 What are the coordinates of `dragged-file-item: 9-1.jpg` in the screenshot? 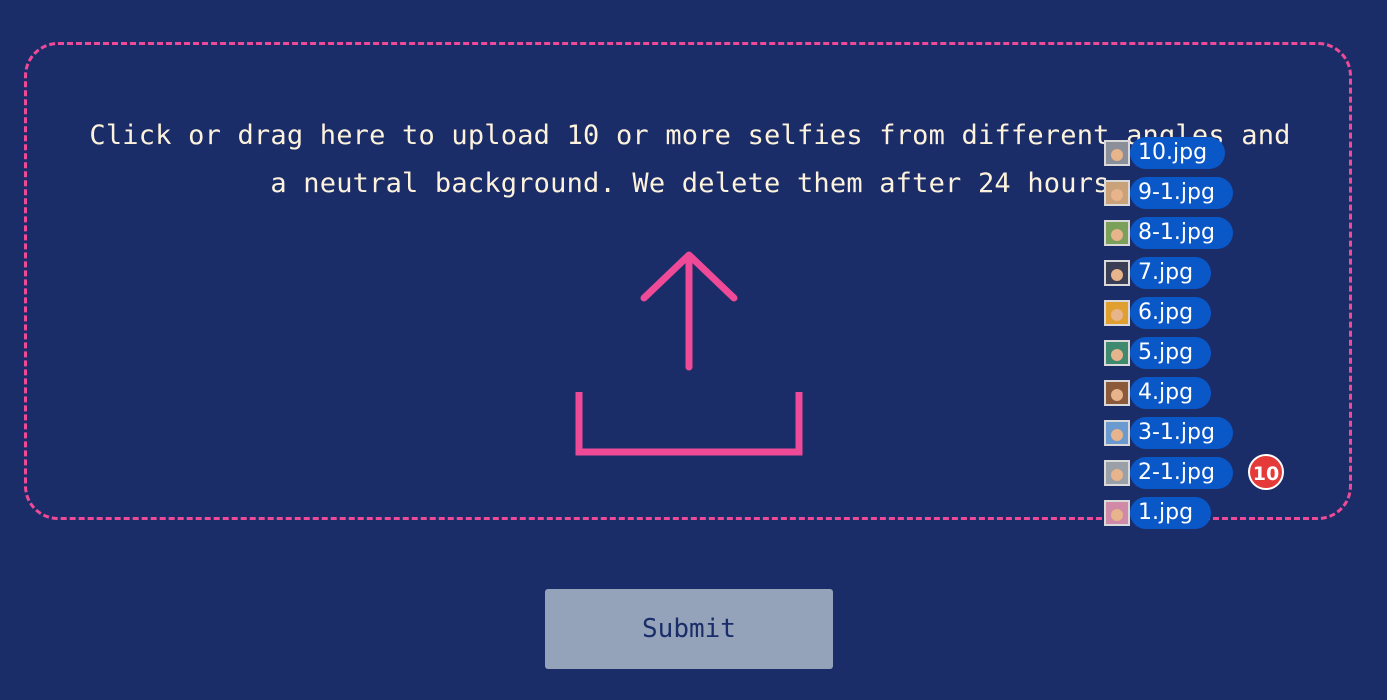 It's located at (1168, 193).